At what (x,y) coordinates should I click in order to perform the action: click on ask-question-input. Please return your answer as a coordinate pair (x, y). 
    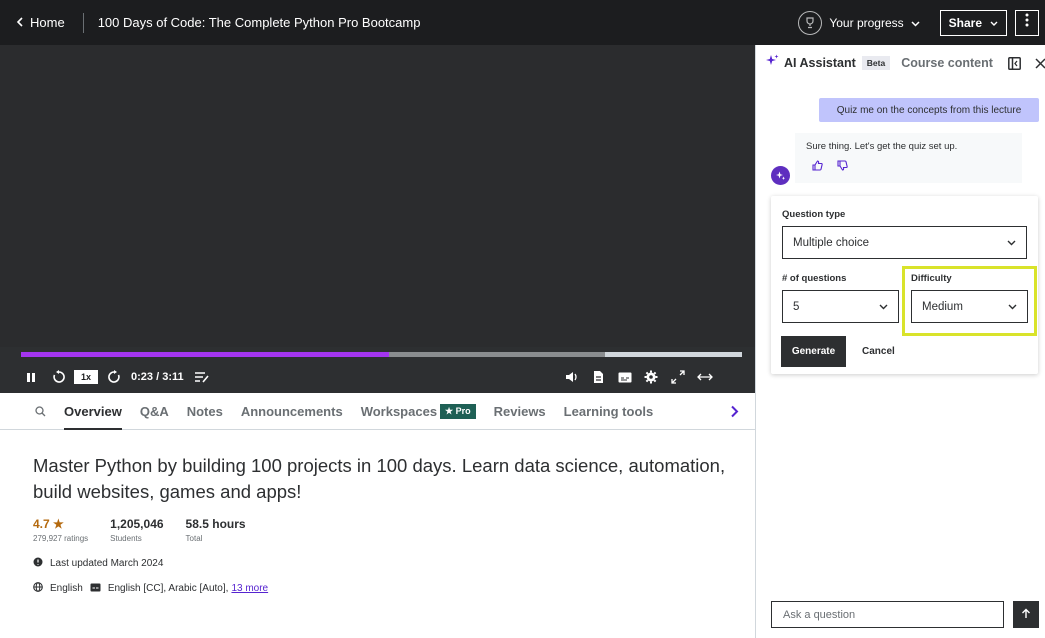
    Looking at the image, I should click on (887, 614).